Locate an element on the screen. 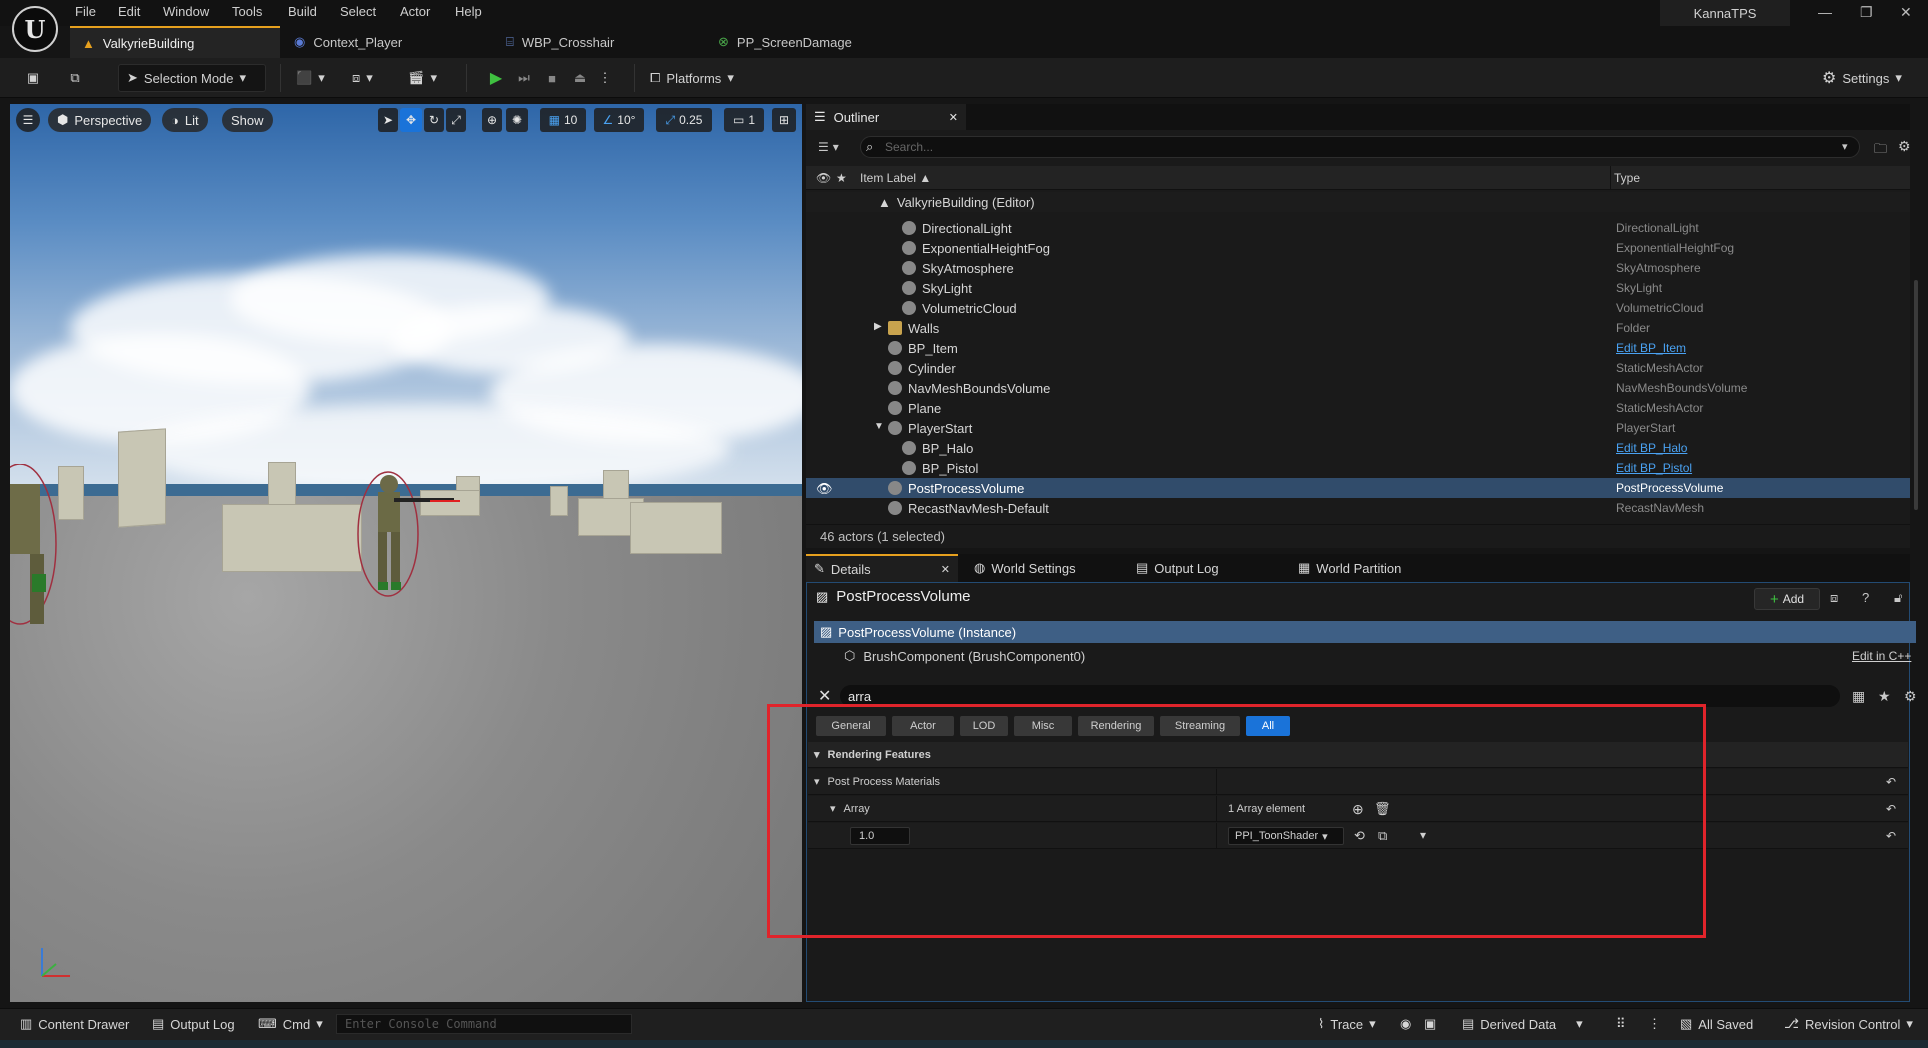  outliner-row: 👁︎ PostProcessVolume PostProcessVolume is located at coordinates (1358, 488).